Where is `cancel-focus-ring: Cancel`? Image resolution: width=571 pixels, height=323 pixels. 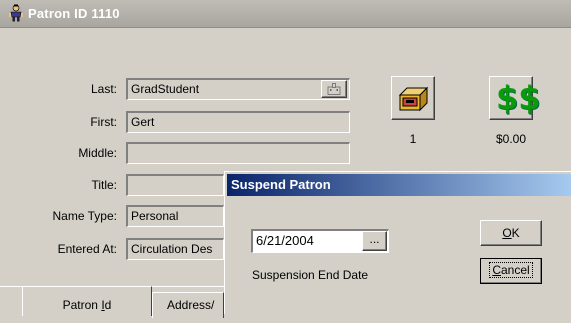 cancel-focus-ring: Cancel is located at coordinates (511, 270).